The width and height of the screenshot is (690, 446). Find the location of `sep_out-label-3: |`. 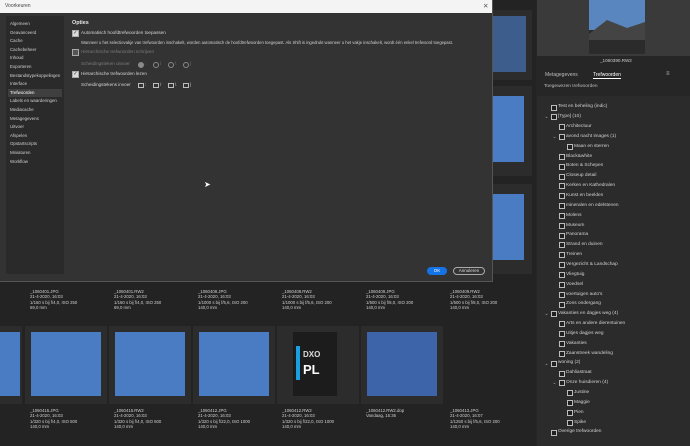

sep_out-label-3: | is located at coordinates (191, 63).